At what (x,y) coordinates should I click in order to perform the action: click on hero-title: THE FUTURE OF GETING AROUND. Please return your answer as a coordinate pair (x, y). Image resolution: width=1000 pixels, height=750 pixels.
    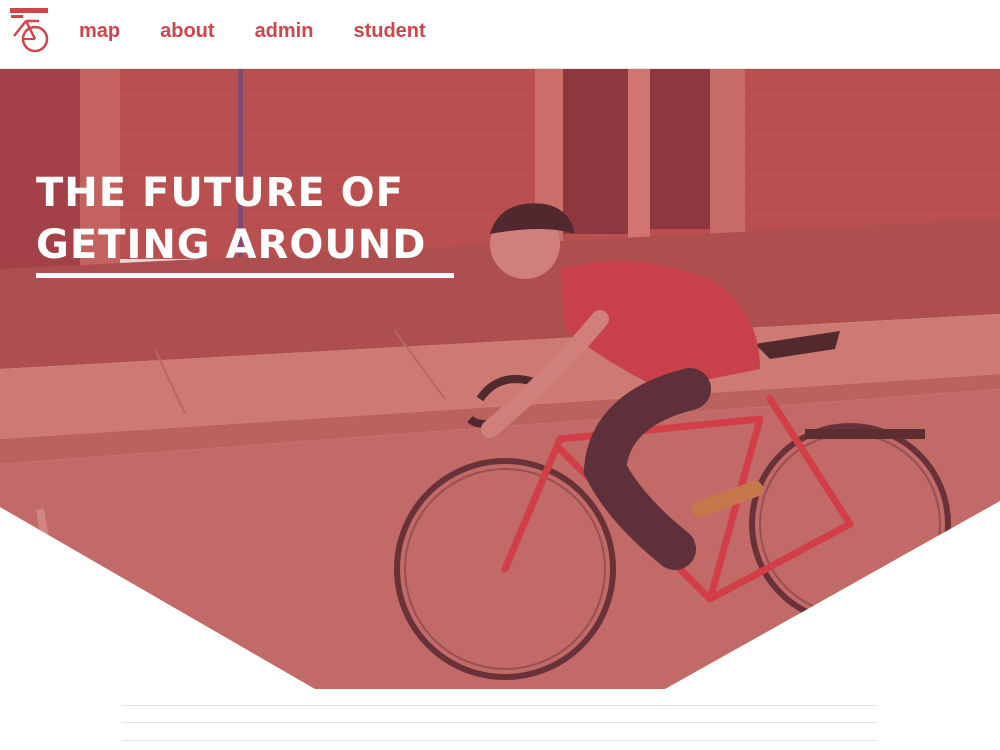
    Looking at the image, I should click on (231, 219).